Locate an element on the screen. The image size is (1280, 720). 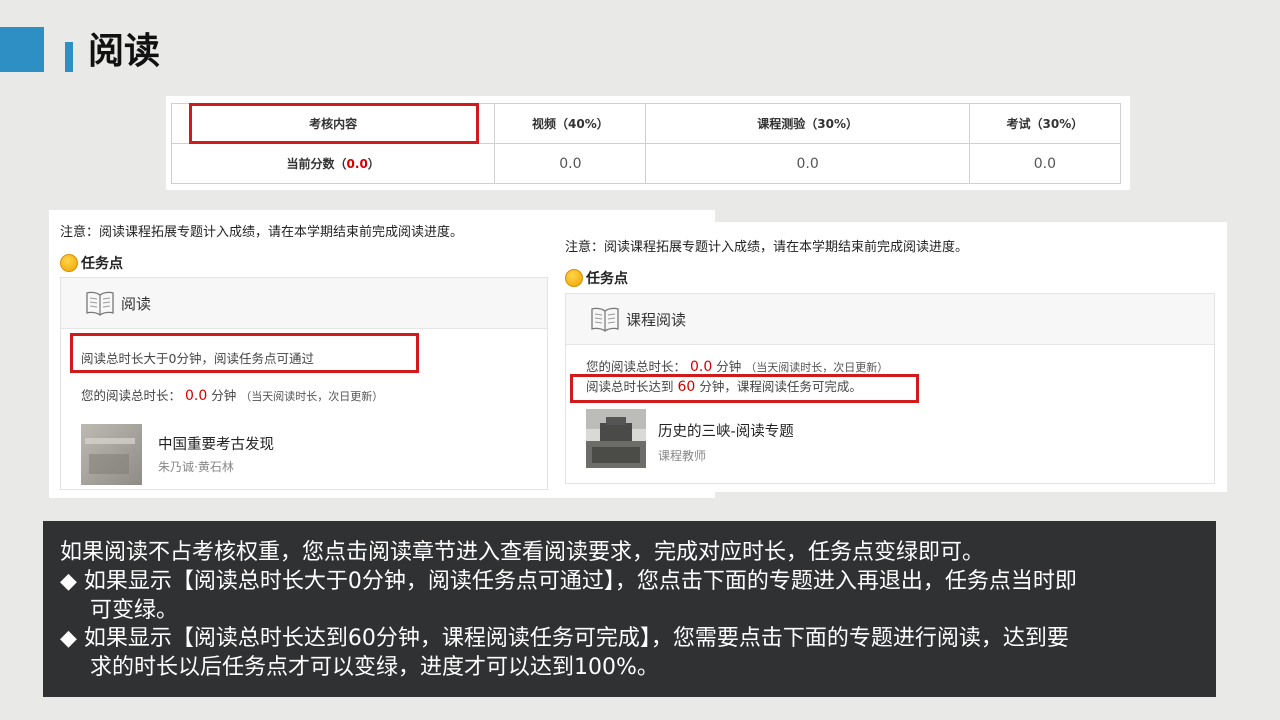
quiz-score: 0.0 is located at coordinates (807, 163).